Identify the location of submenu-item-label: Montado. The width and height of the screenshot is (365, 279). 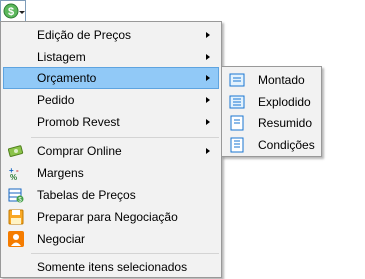
(281, 80).